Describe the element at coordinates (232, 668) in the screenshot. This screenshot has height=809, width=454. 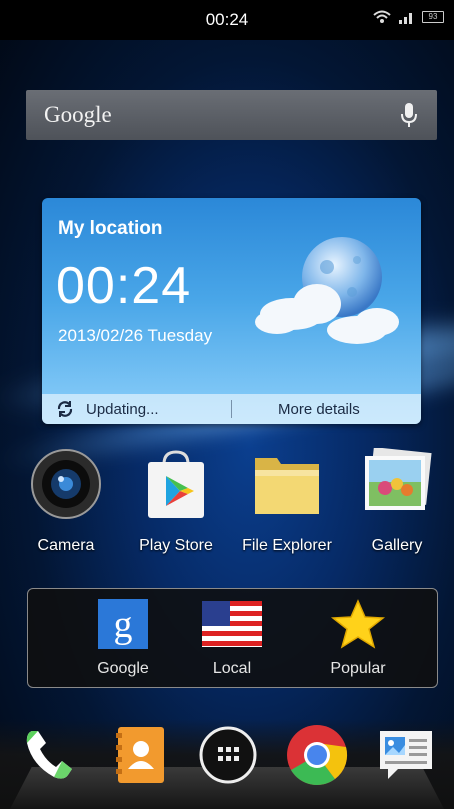
I see `folder-item-label: Local` at that location.